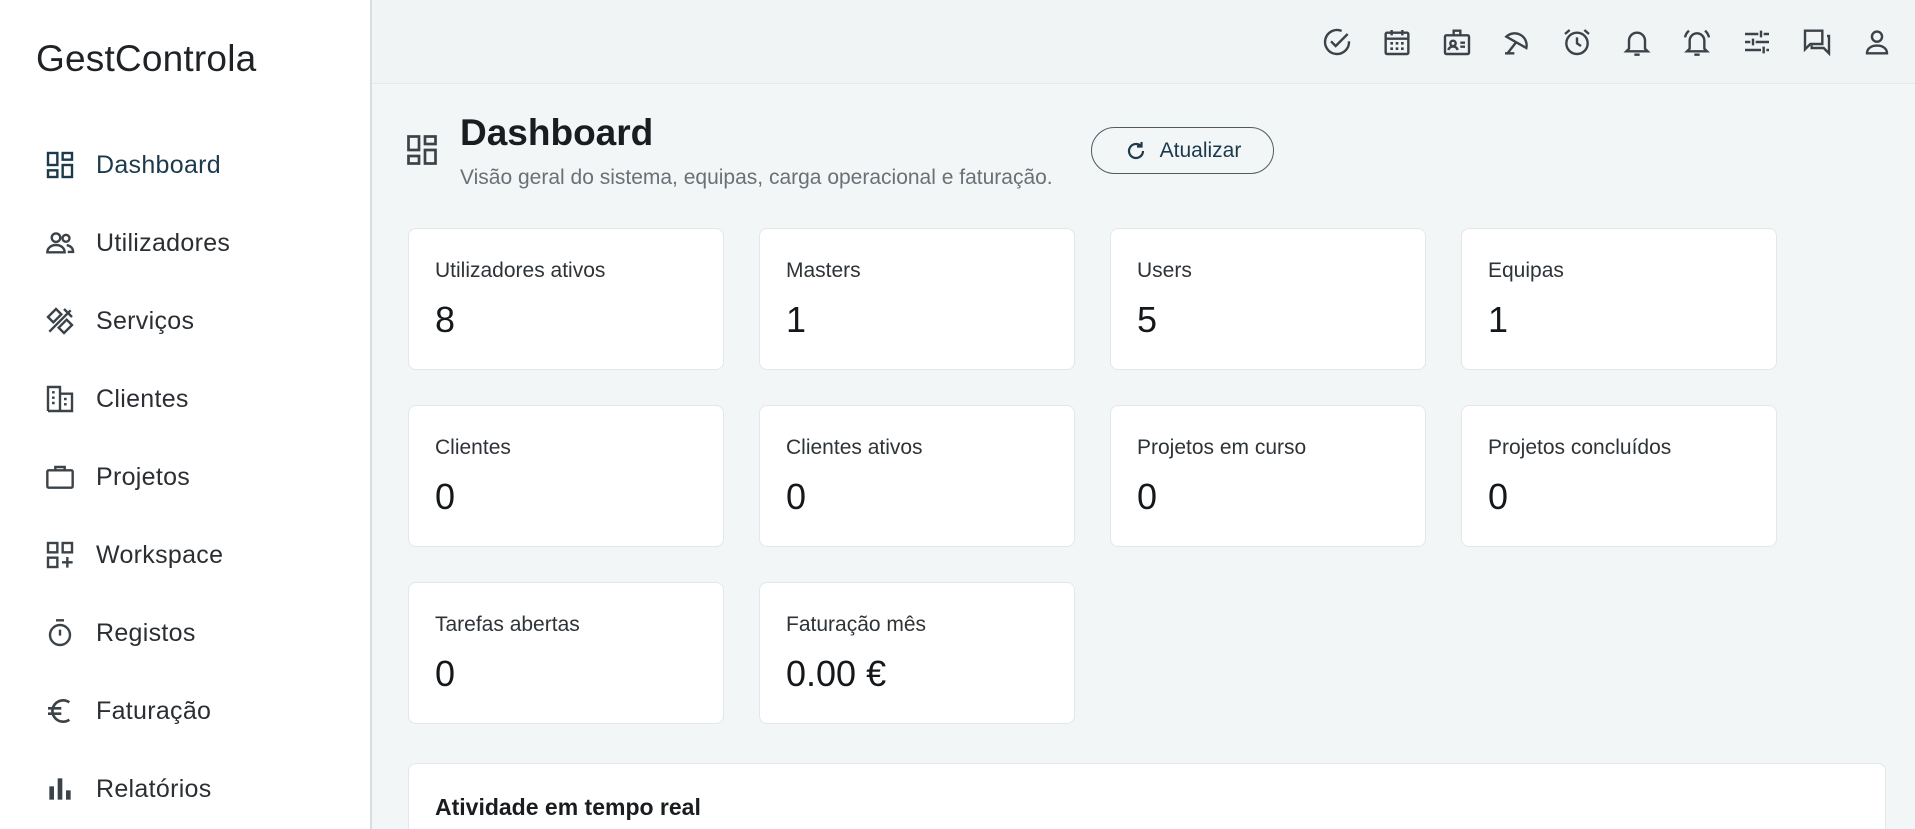 The image size is (1915, 829). Describe the element at coordinates (1757, 42) in the screenshot. I see `sliders-icon` at that location.